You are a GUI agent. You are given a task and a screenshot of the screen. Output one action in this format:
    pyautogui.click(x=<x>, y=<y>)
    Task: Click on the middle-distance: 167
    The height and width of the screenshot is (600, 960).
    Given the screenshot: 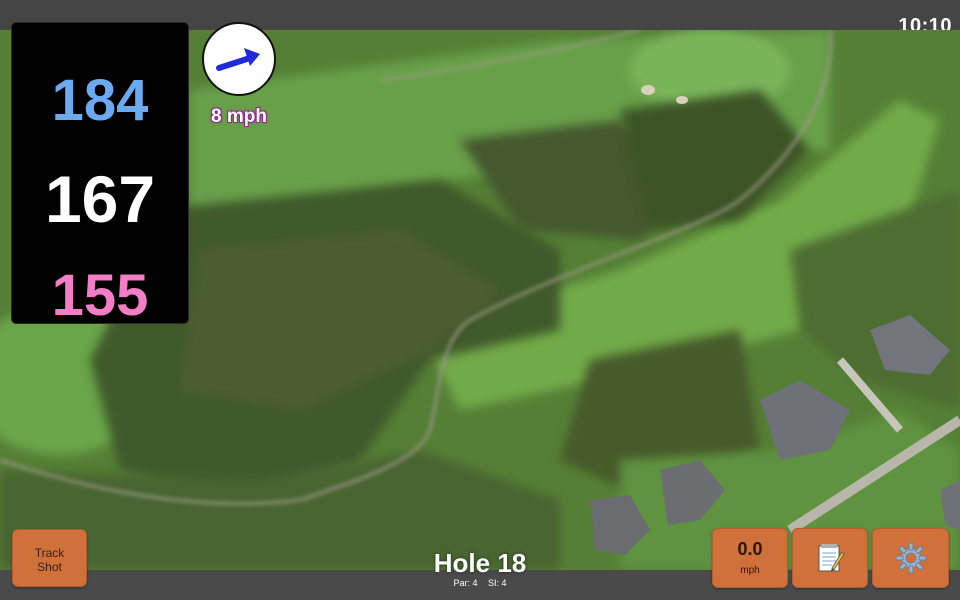 What is the action you would take?
    pyautogui.click(x=100, y=199)
    